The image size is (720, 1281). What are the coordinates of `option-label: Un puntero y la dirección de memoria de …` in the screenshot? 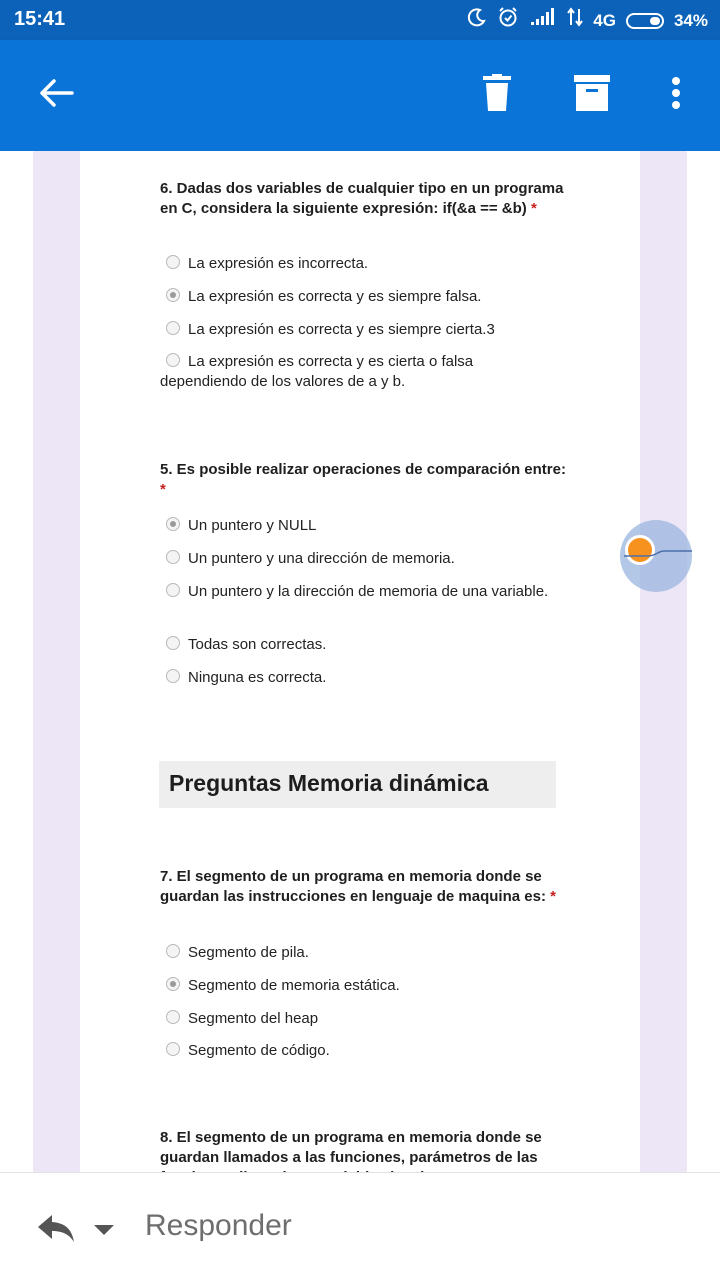 It's located at (368, 591).